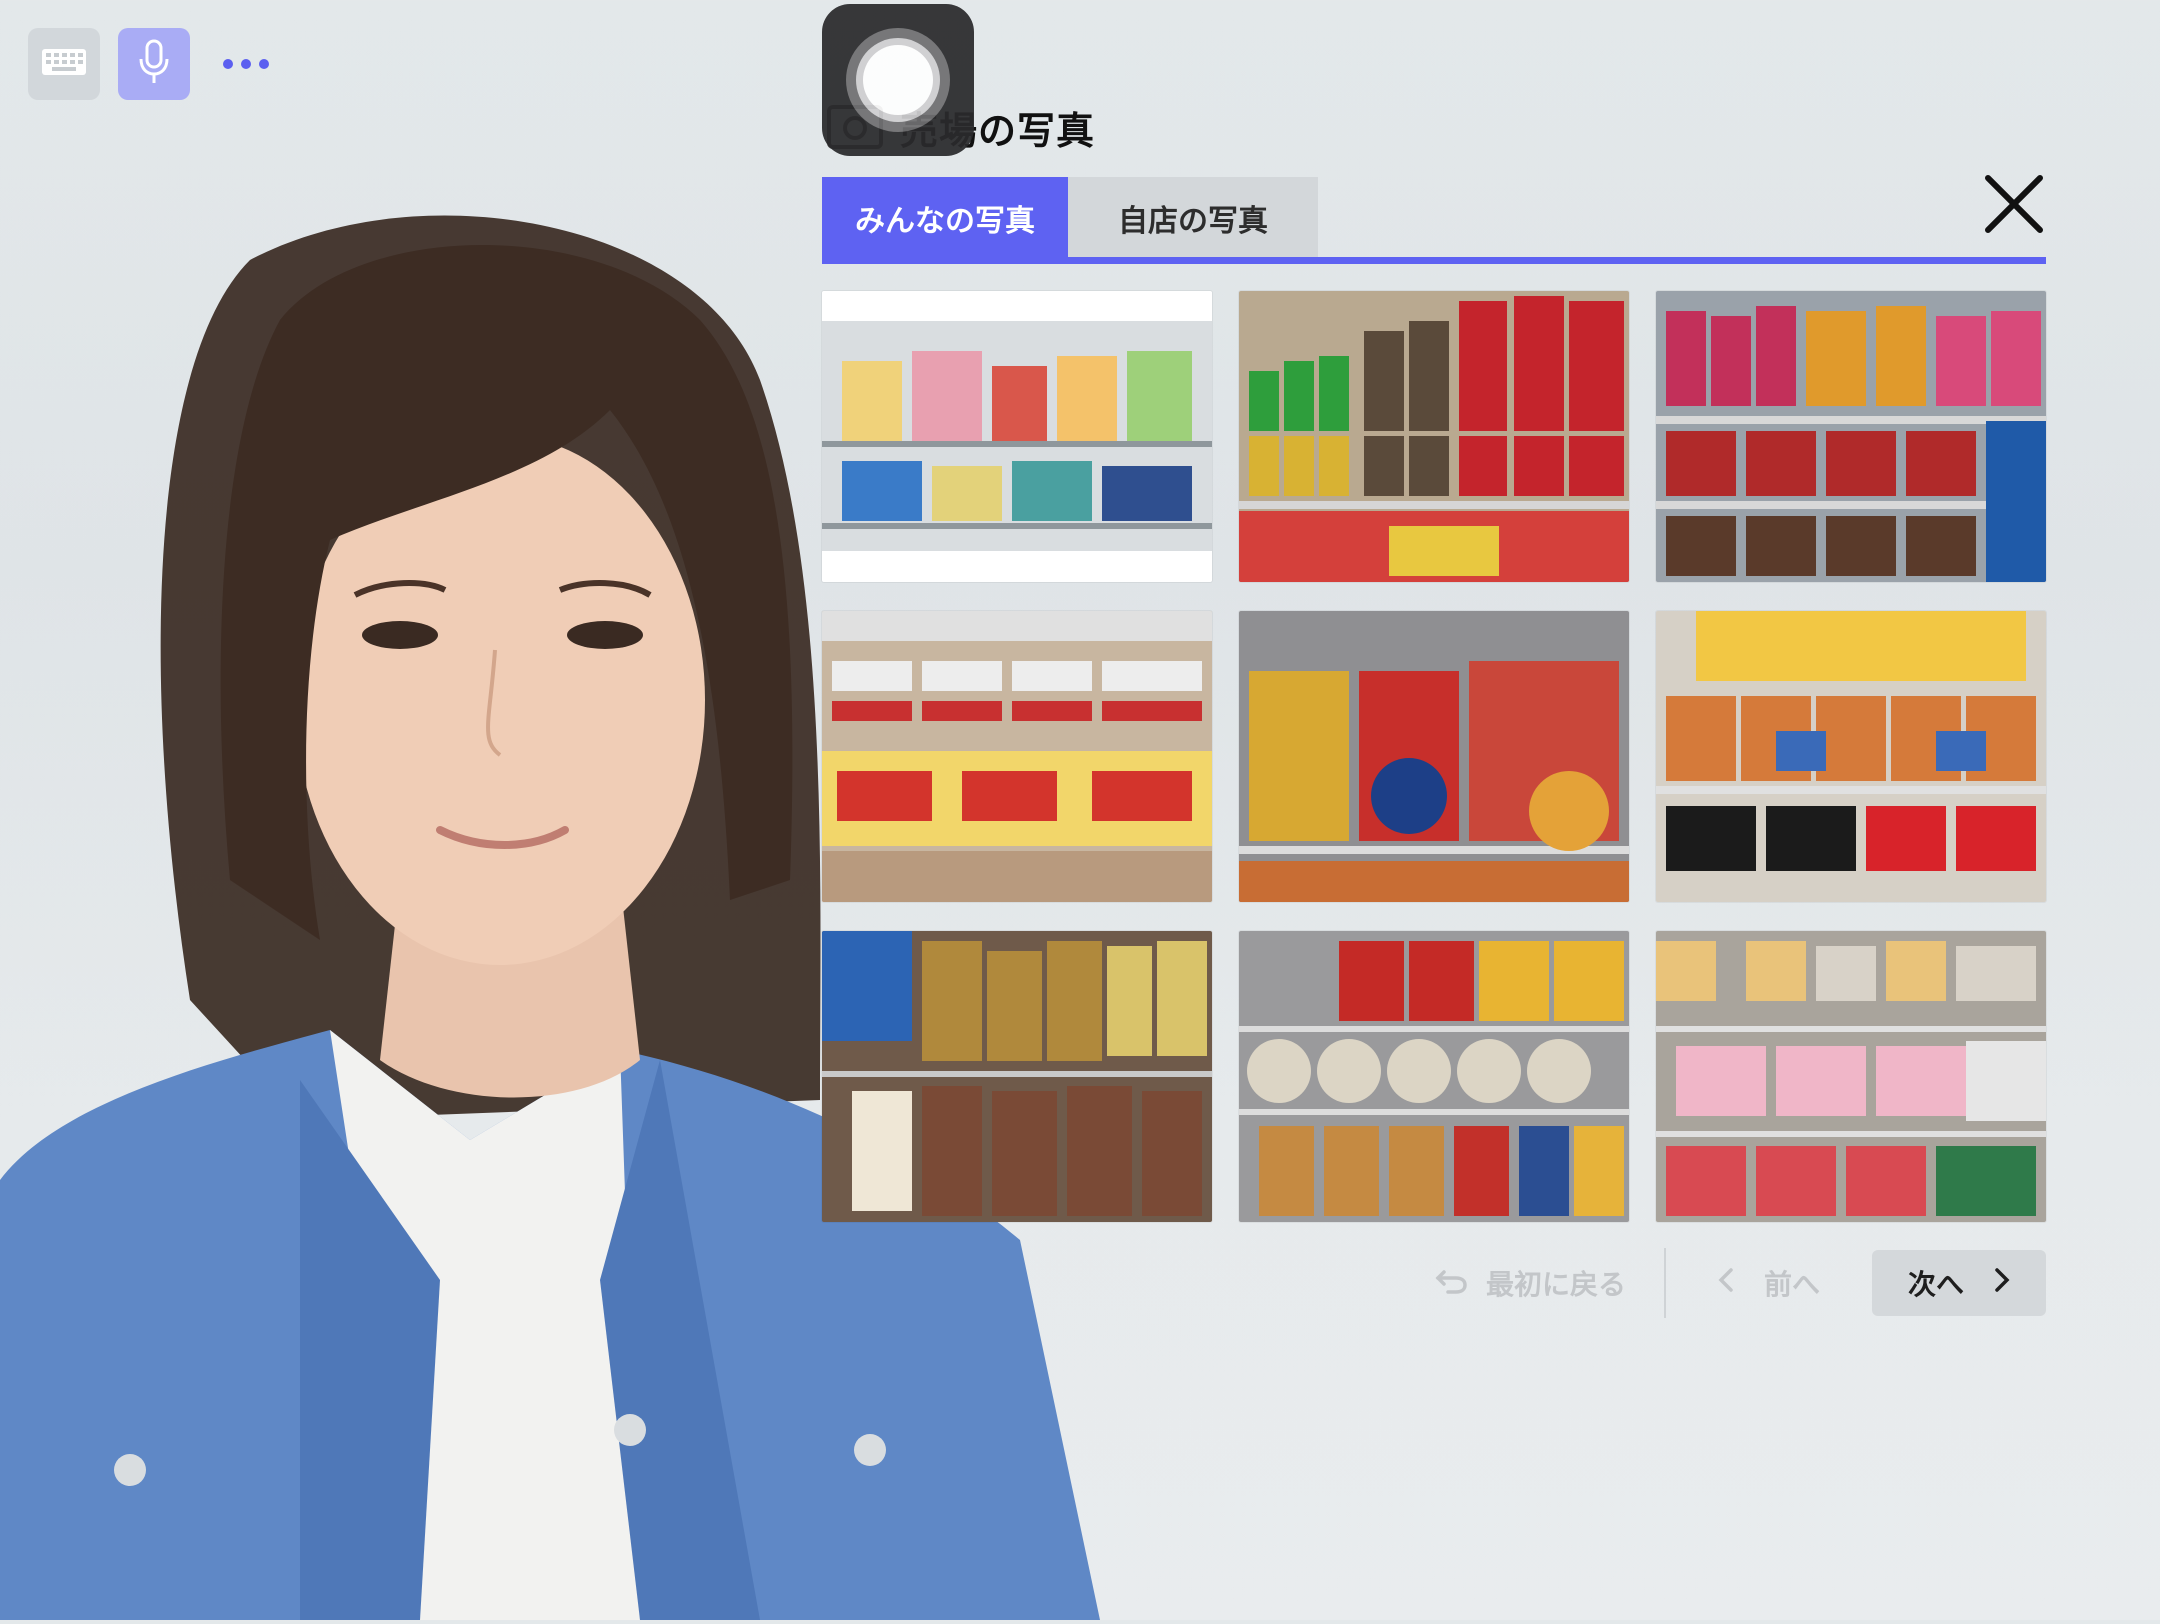  I want to click on ellipsis-icon, so click(246, 64).